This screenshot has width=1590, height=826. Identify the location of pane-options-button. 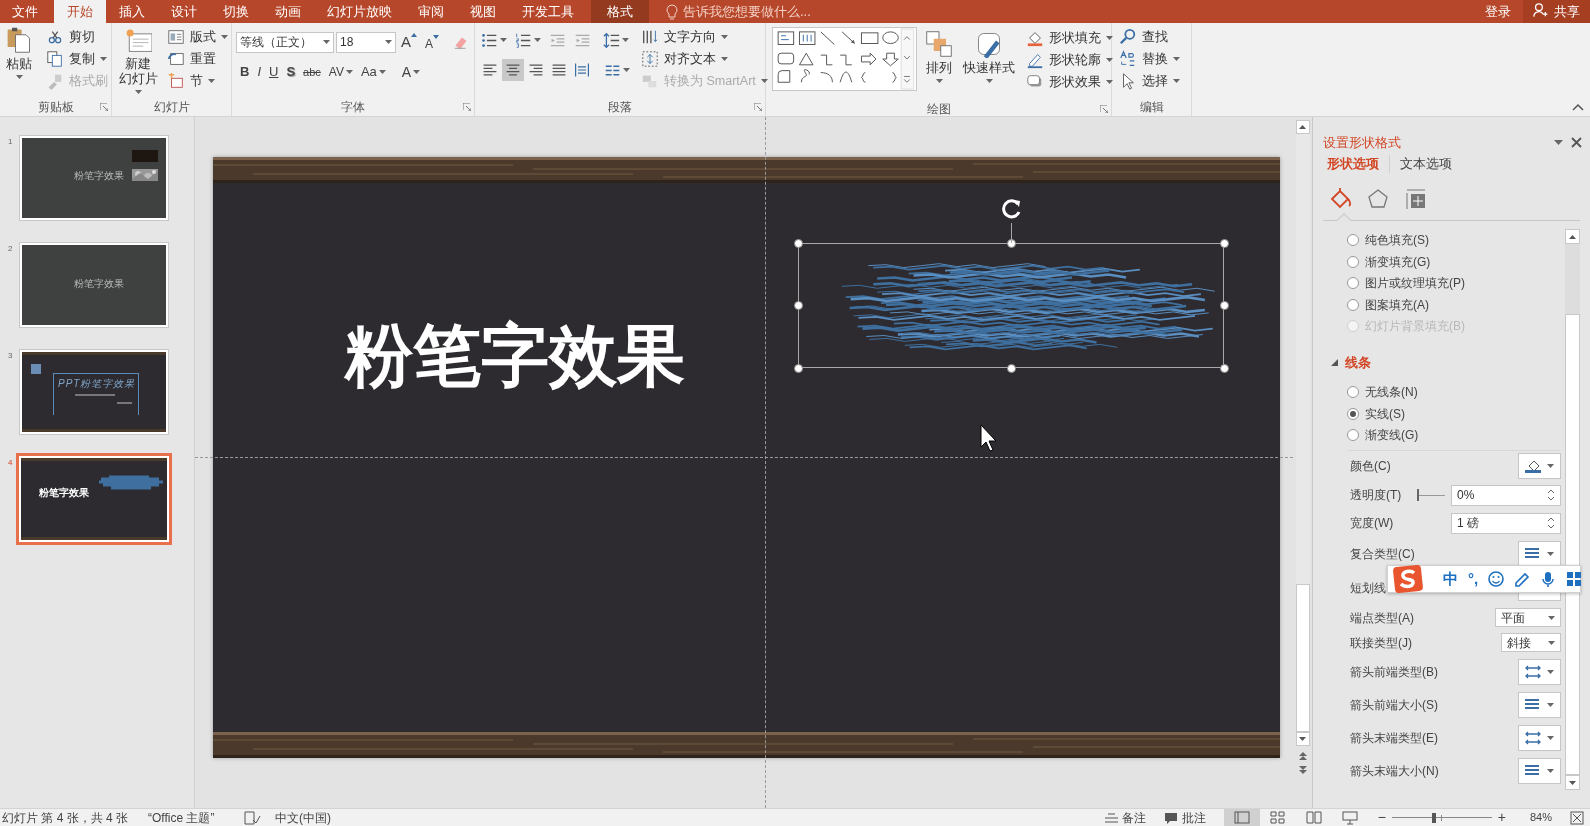
(1558, 143).